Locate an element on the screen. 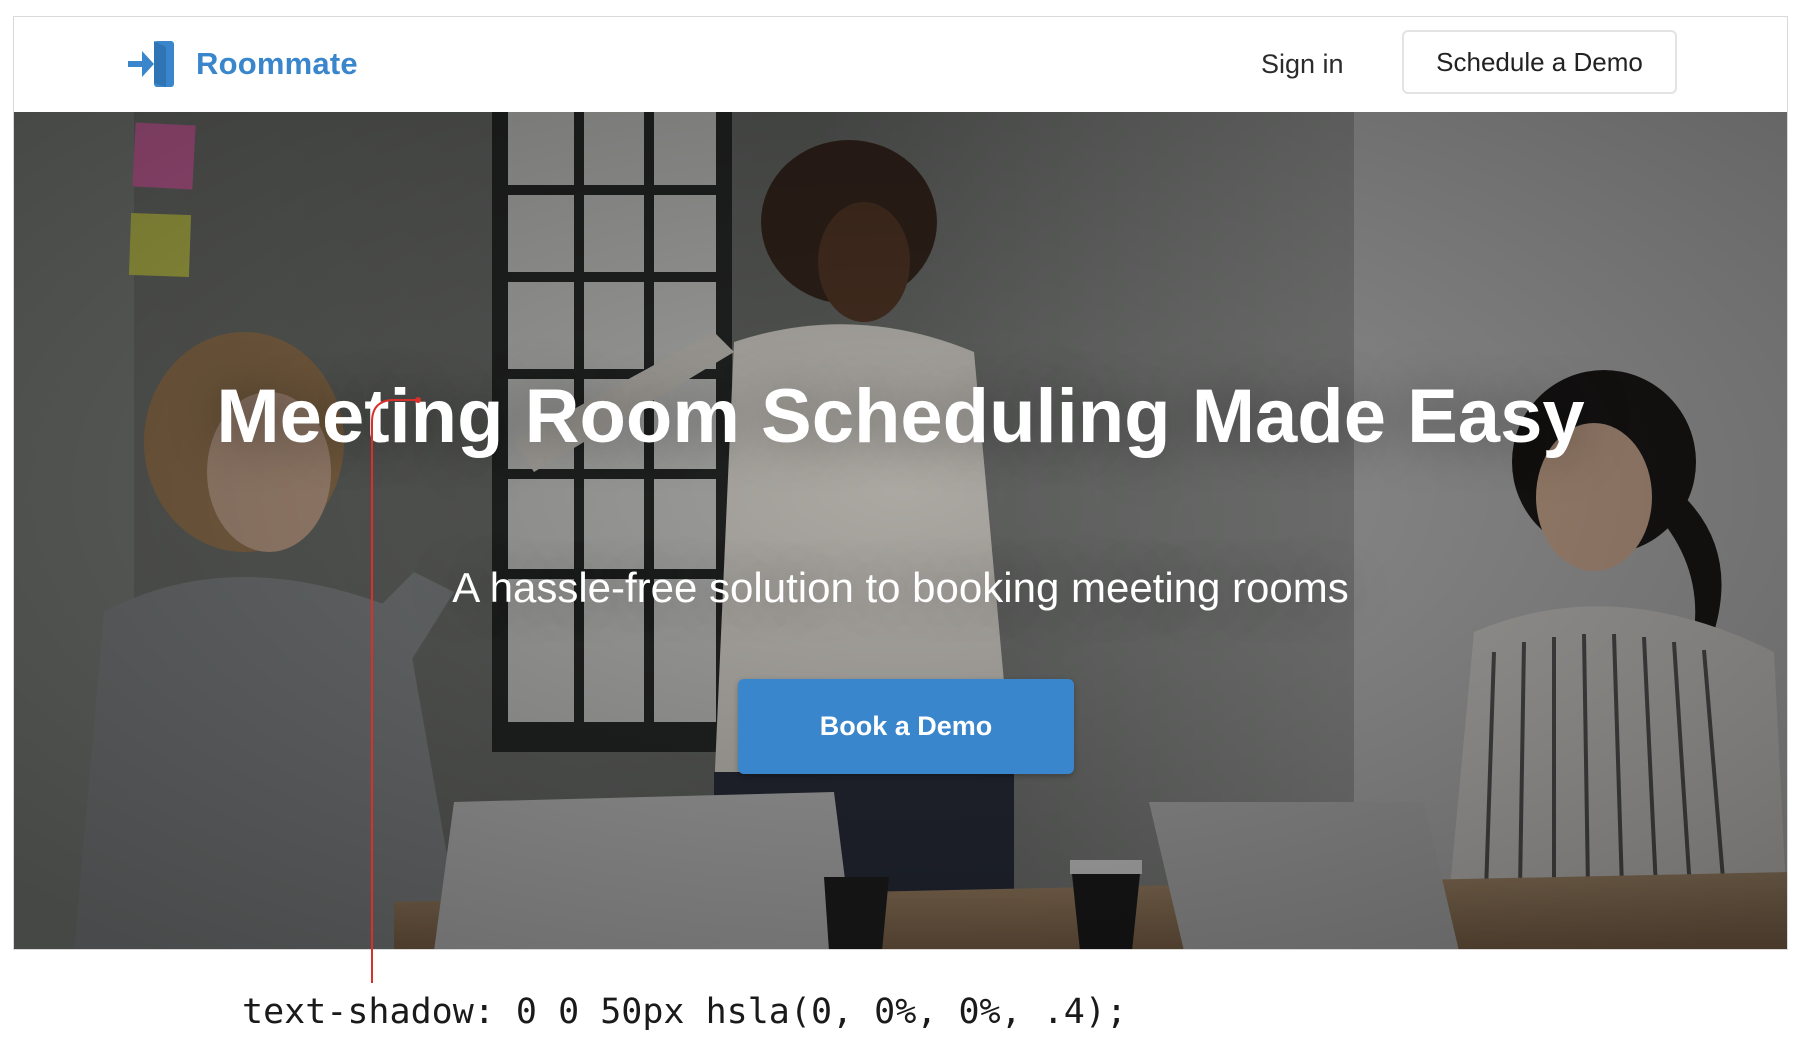 This screenshot has height=1046, width=1802. brand-logo: Roommate is located at coordinates (242, 64).